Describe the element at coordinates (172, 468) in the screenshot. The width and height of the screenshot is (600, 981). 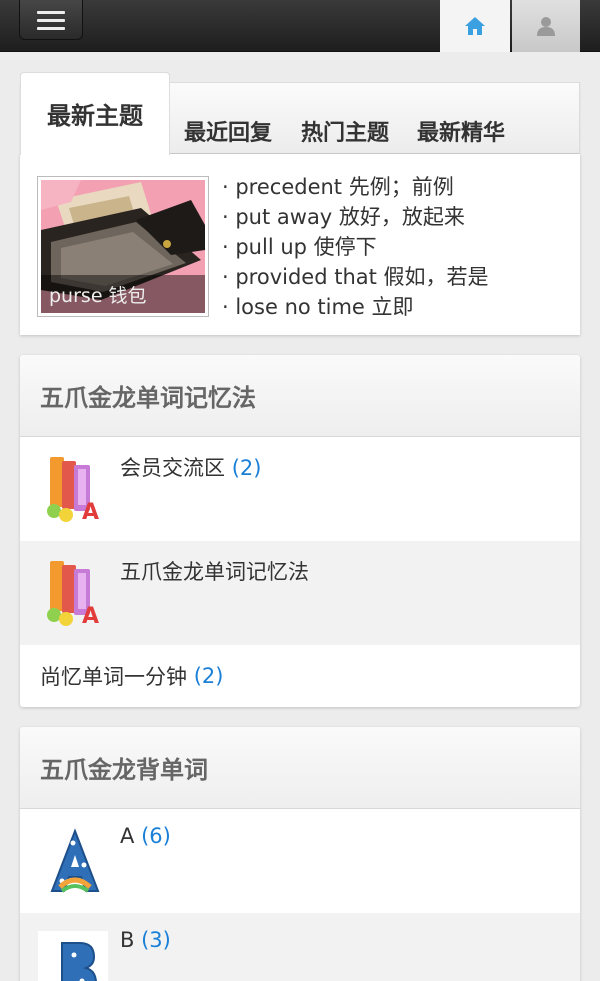
I see `forum-title: 会员交流区` at that location.